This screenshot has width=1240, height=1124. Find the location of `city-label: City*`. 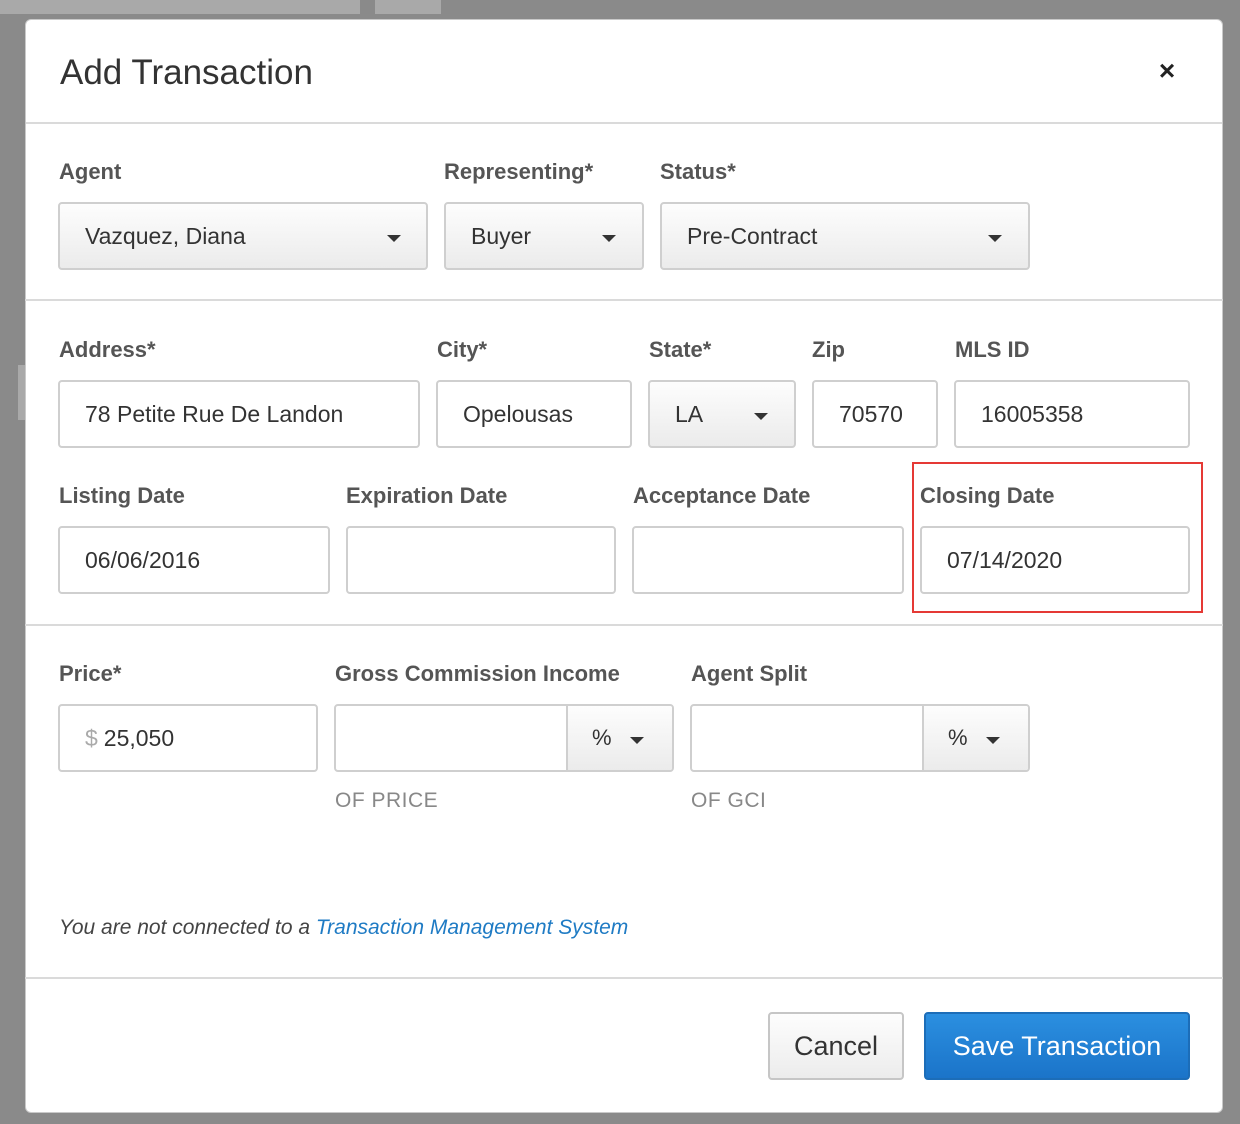

city-label: City* is located at coordinates (462, 349).